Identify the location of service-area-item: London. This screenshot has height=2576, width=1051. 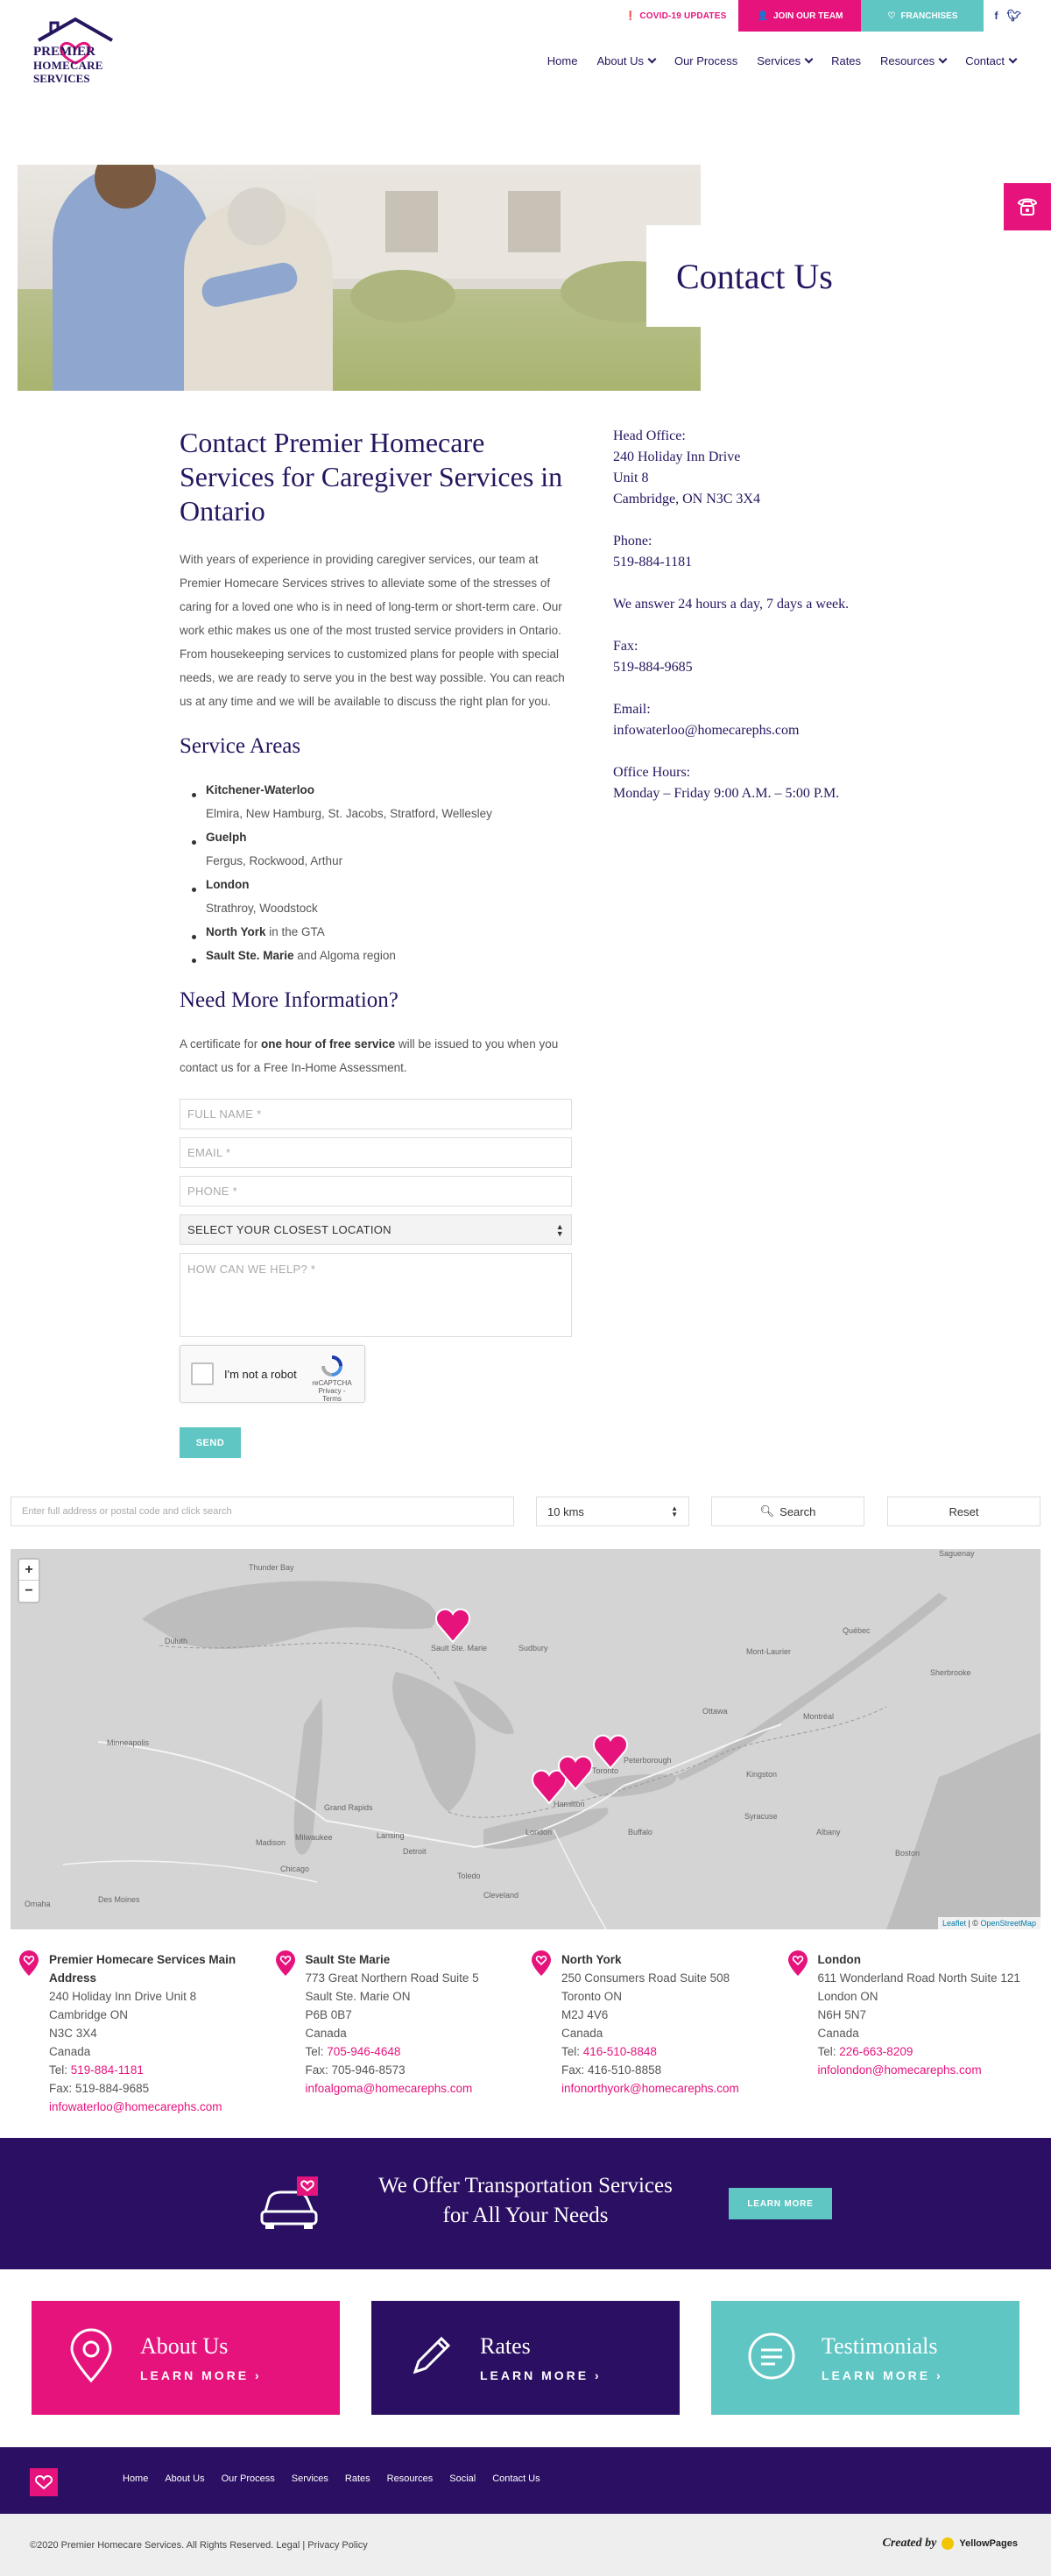
(228, 884).